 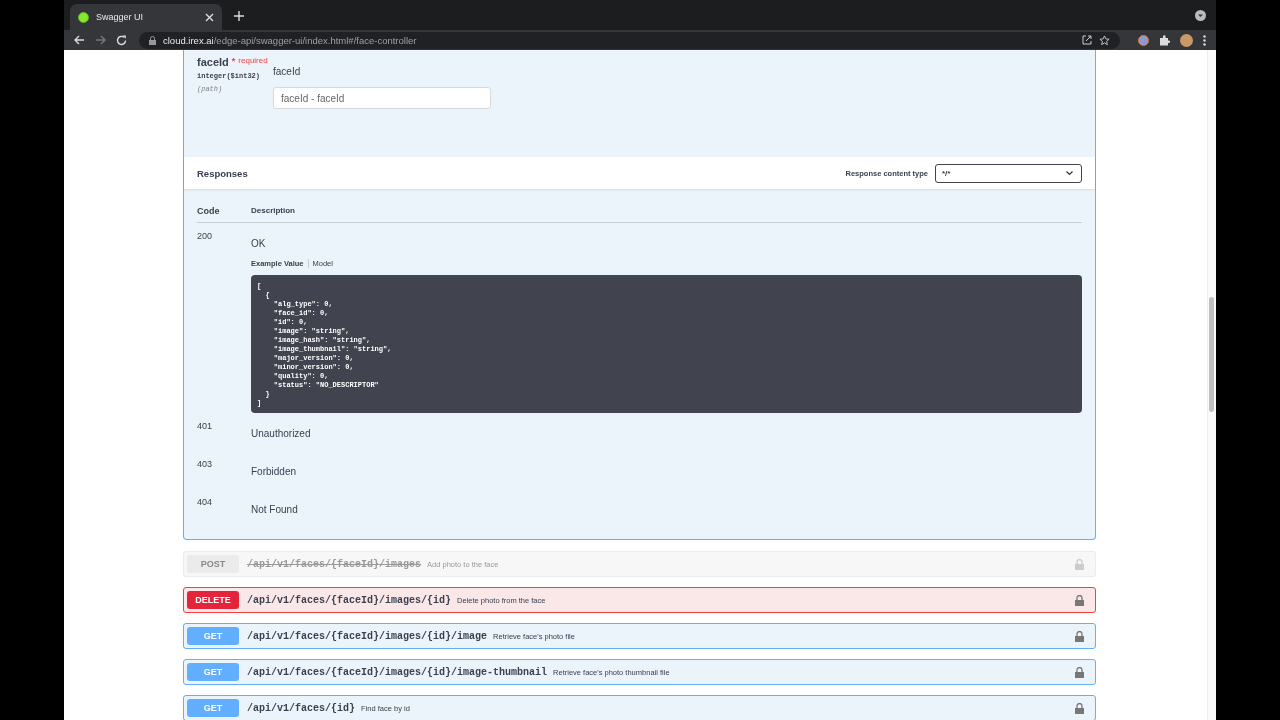 I want to click on new-tab-icon, so click(x=239, y=16).